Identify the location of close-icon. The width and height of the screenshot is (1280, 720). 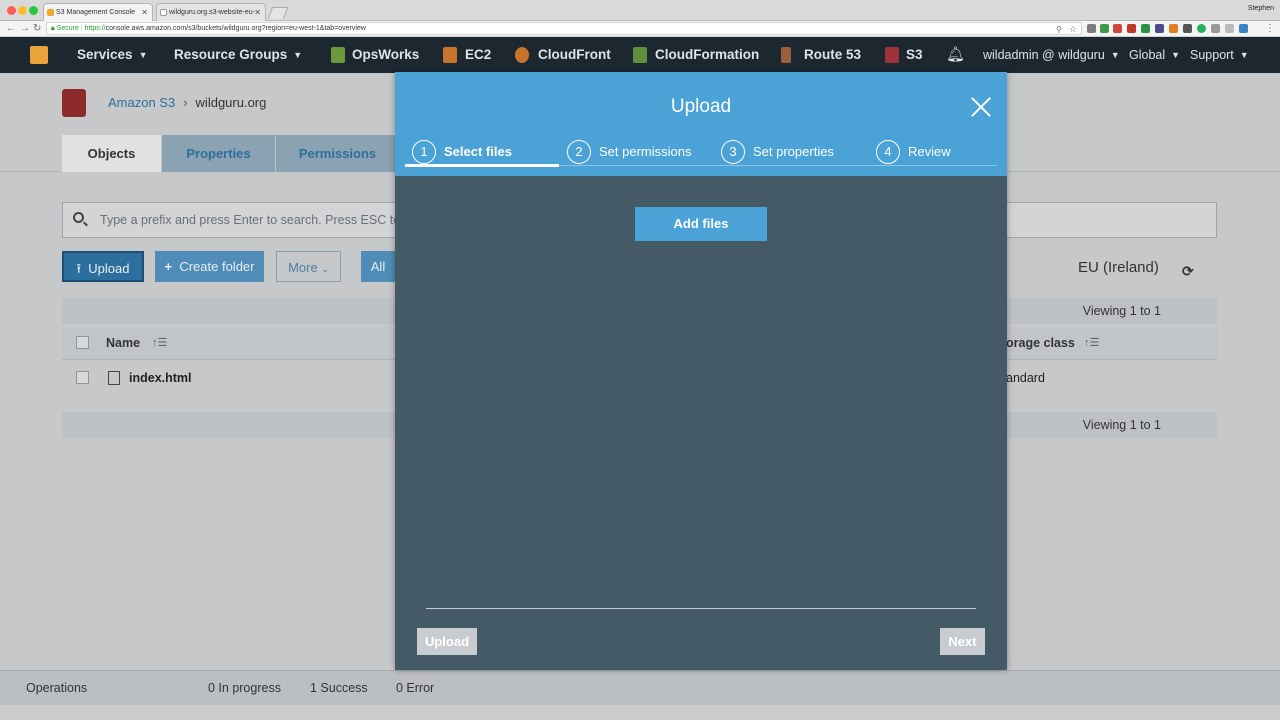
(981, 107).